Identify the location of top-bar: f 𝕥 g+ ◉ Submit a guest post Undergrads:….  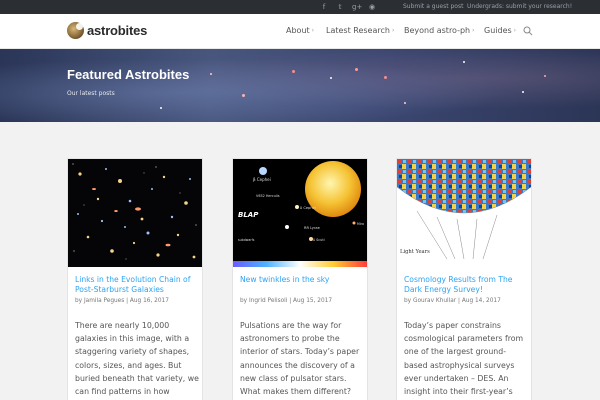
(300, 7).